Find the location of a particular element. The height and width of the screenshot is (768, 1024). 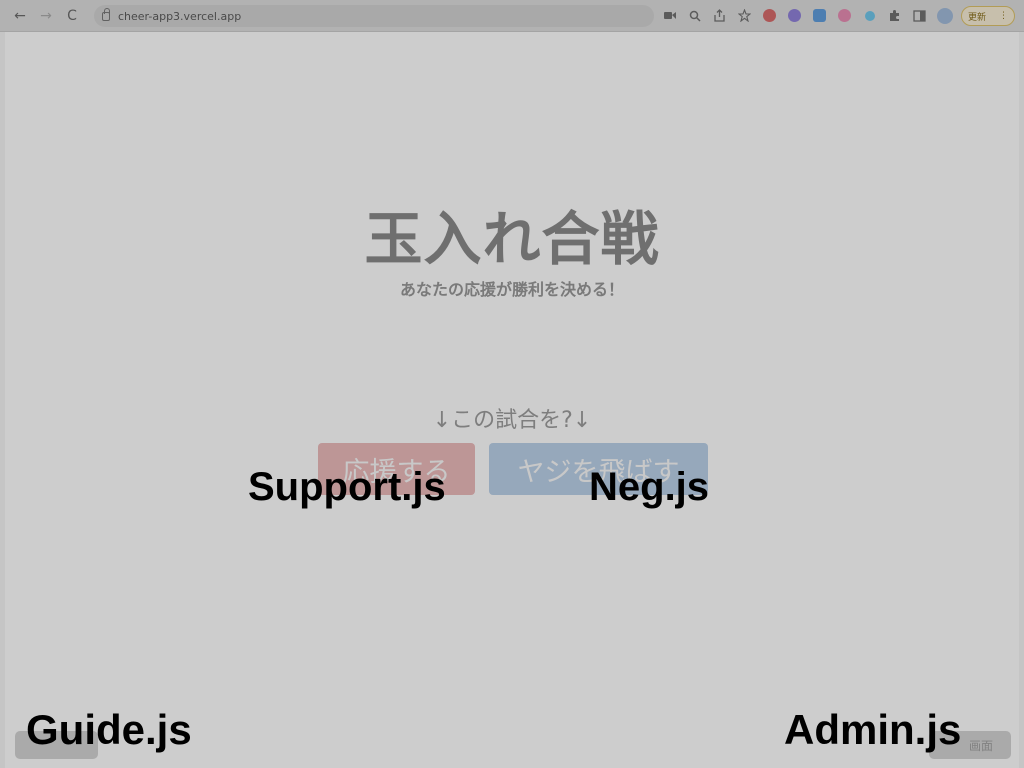

guide-annotation: Guide.js is located at coordinates (109, 729).